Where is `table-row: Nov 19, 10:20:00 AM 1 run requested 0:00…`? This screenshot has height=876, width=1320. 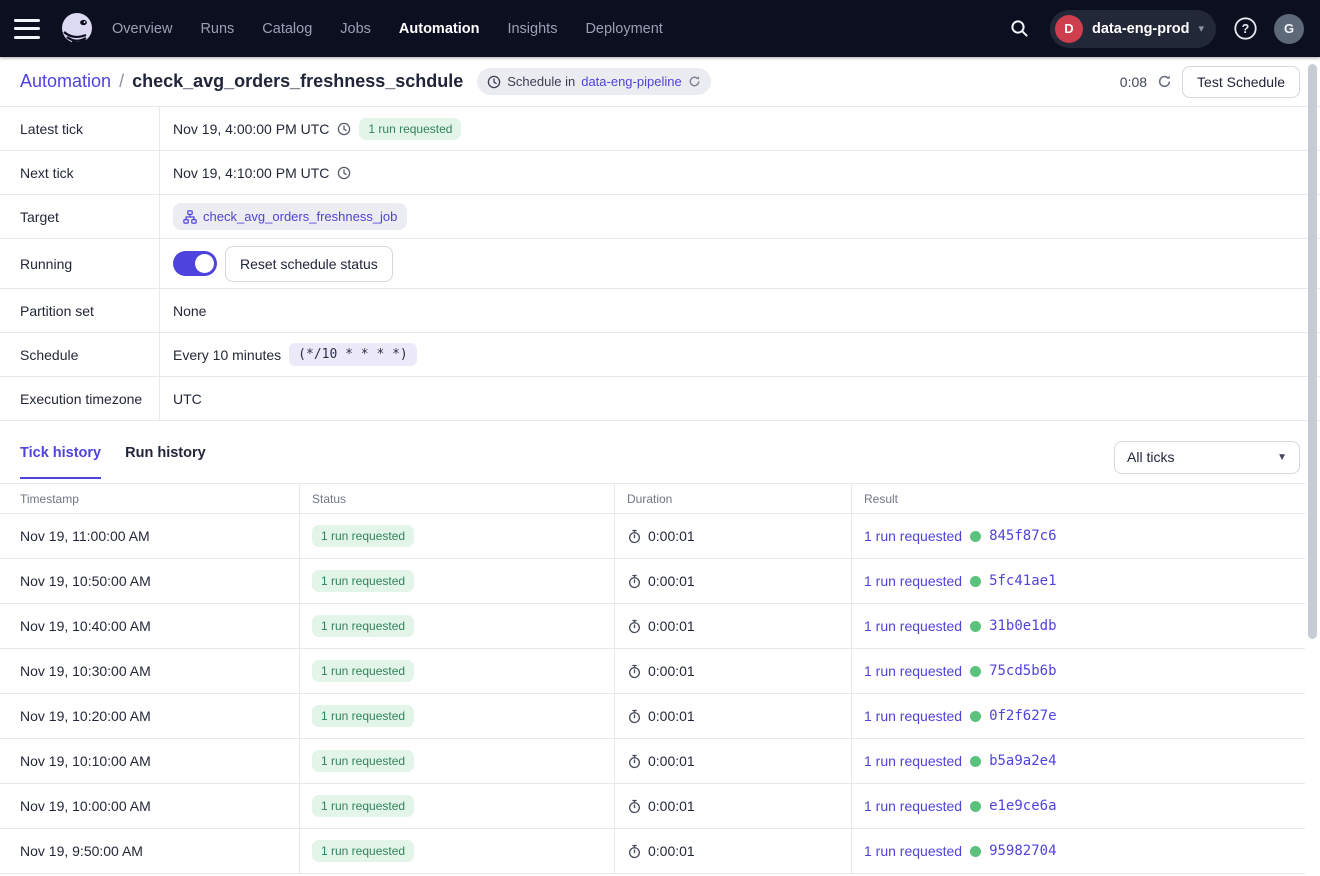 table-row: Nov 19, 10:20:00 AM 1 run requested 0:00… is located at coordinates (652, 716).